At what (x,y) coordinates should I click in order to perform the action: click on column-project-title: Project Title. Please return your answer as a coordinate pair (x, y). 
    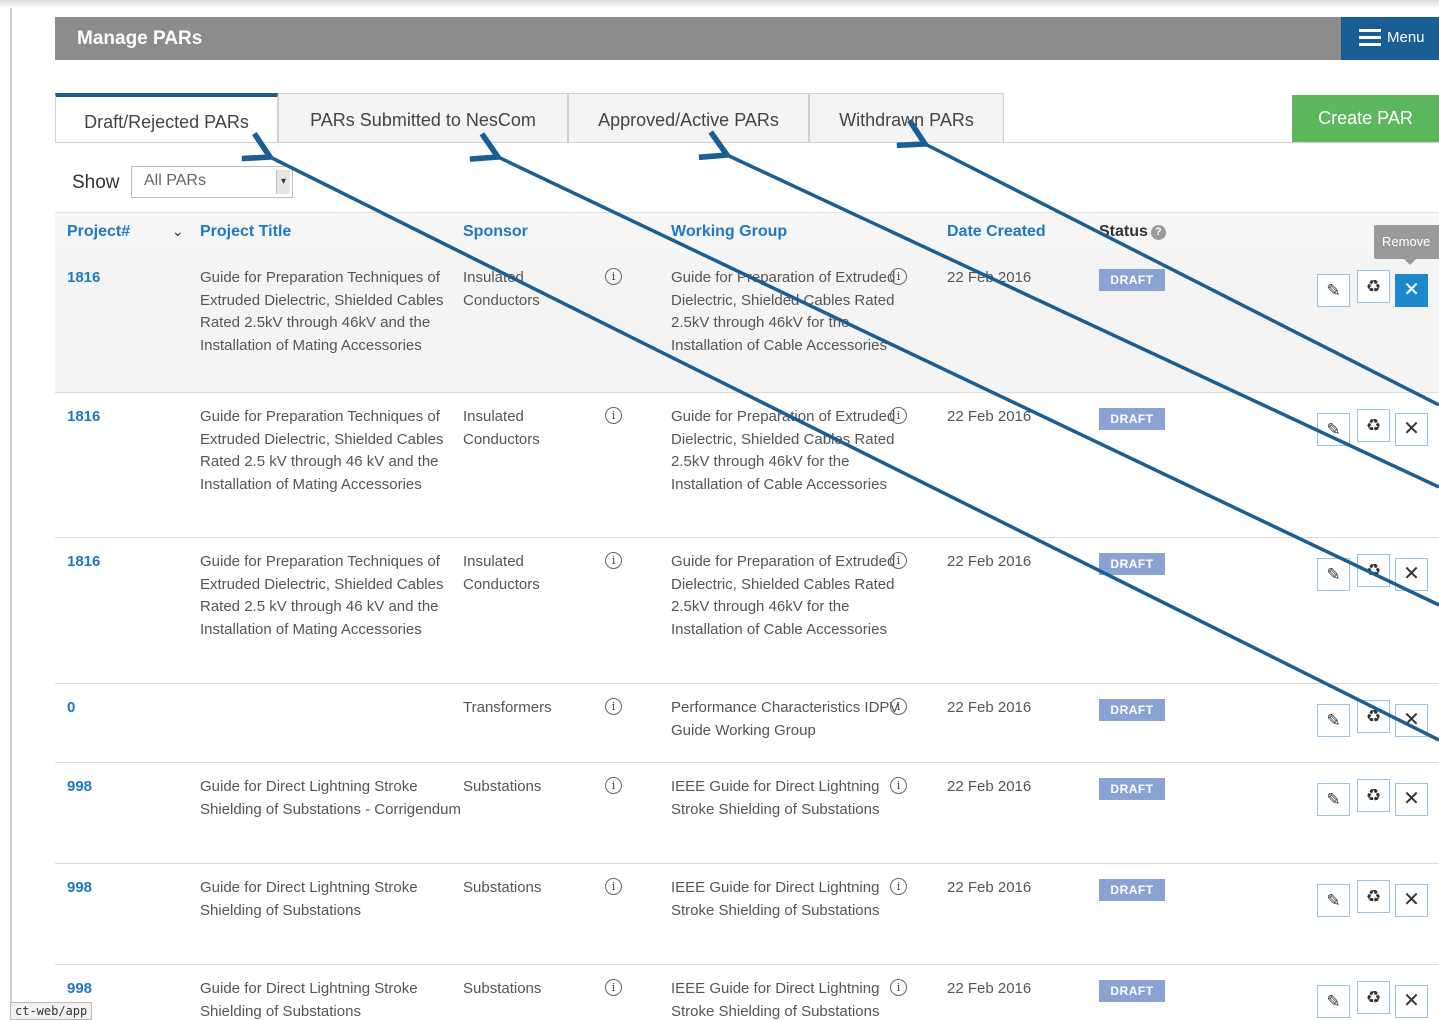
    Looking at the image, I should click on (245, 232).